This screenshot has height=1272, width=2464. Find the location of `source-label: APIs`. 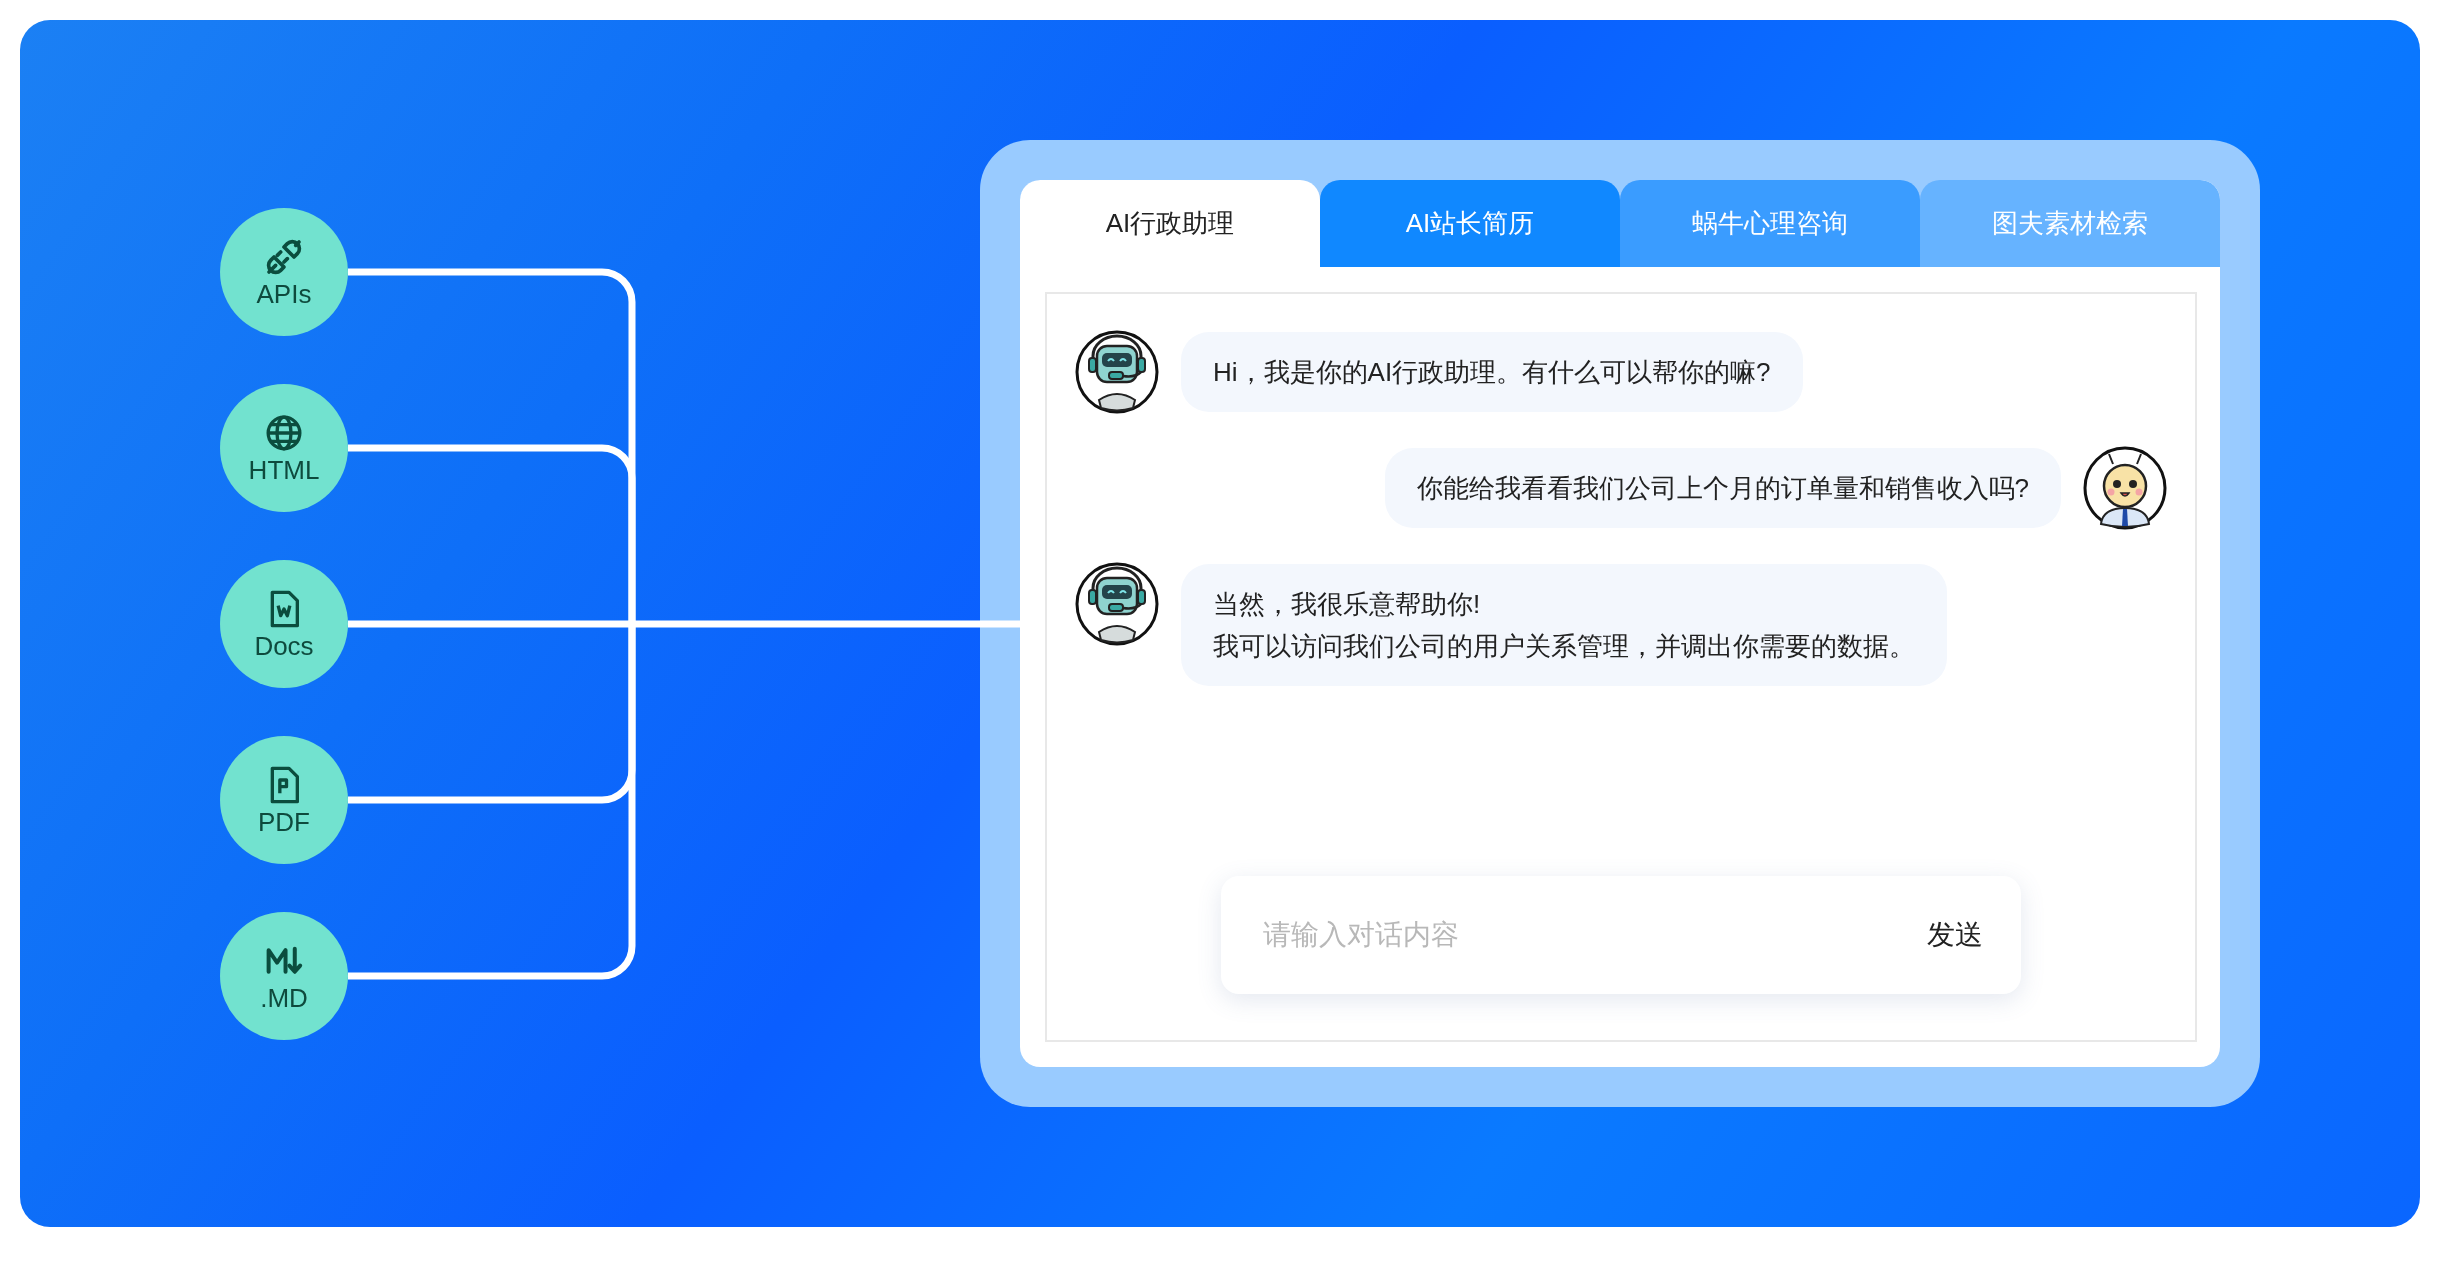

source-label: APIs is located at coordinates (284, 294).